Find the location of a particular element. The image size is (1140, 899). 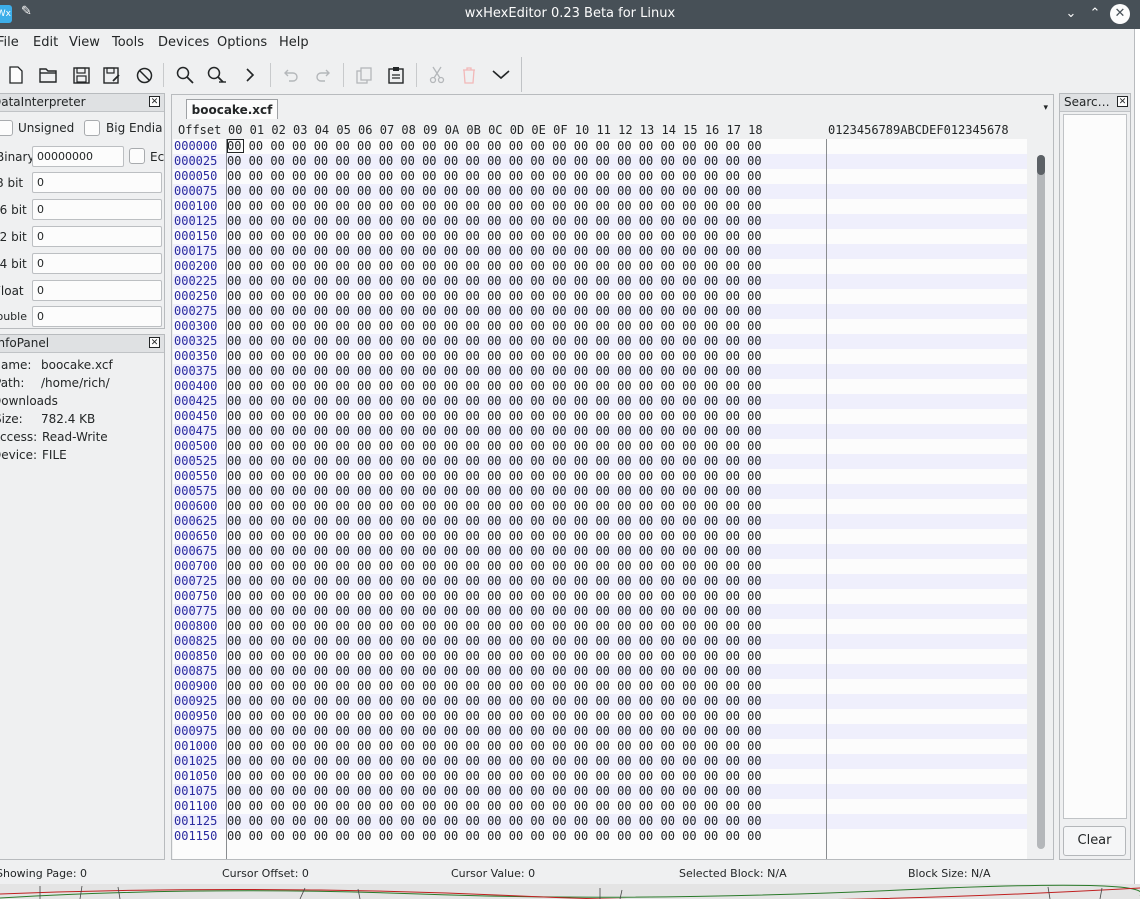

menu-options: Options is located at coordinates (242, 42).